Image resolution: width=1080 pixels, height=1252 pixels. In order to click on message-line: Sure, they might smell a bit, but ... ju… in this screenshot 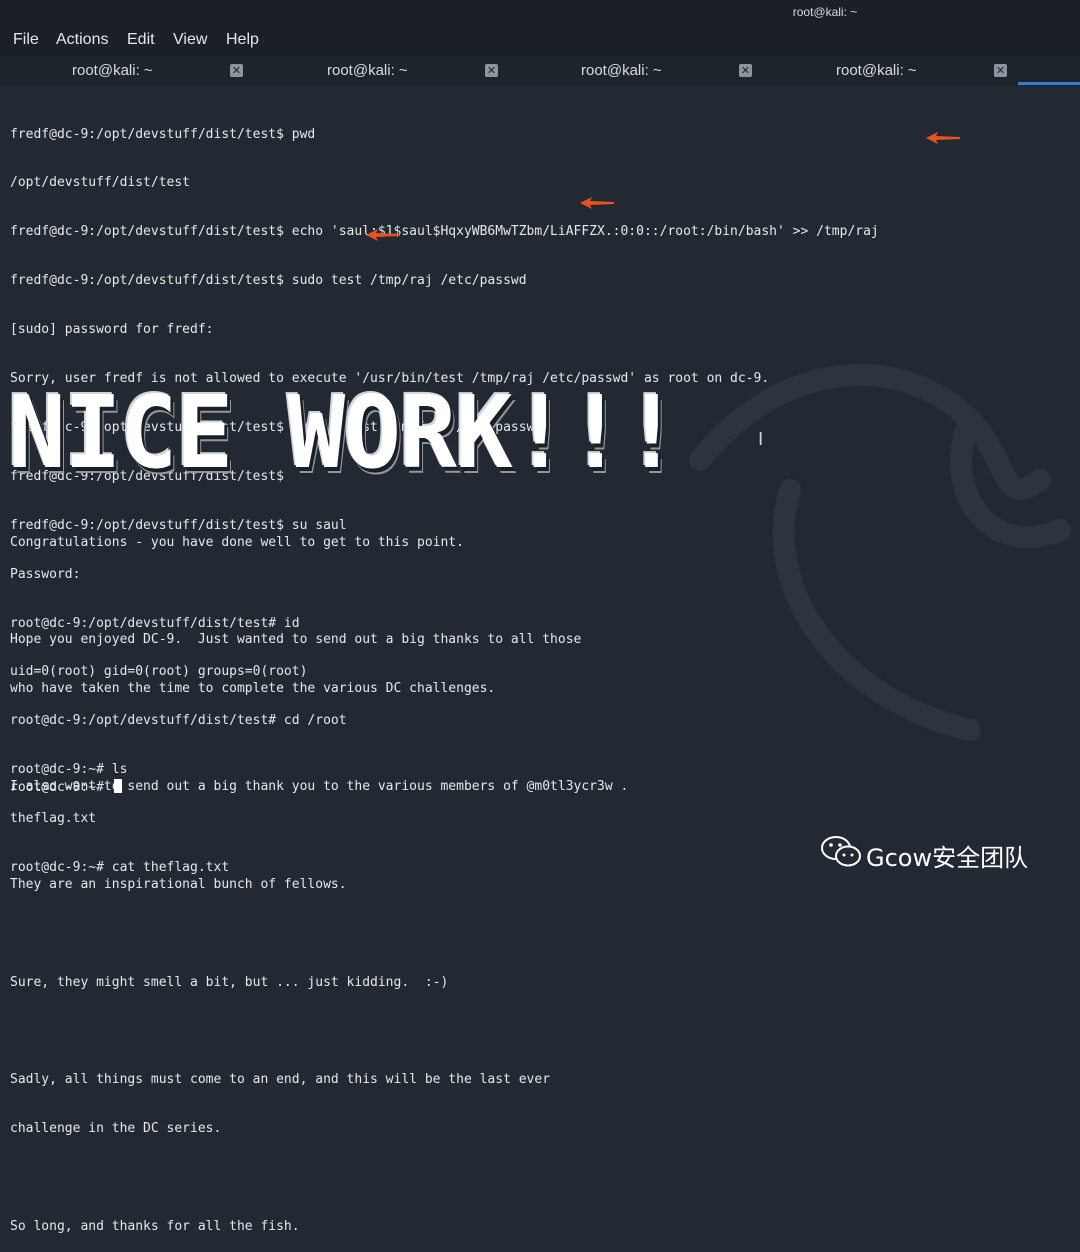, I will do `click(229, 982)`.